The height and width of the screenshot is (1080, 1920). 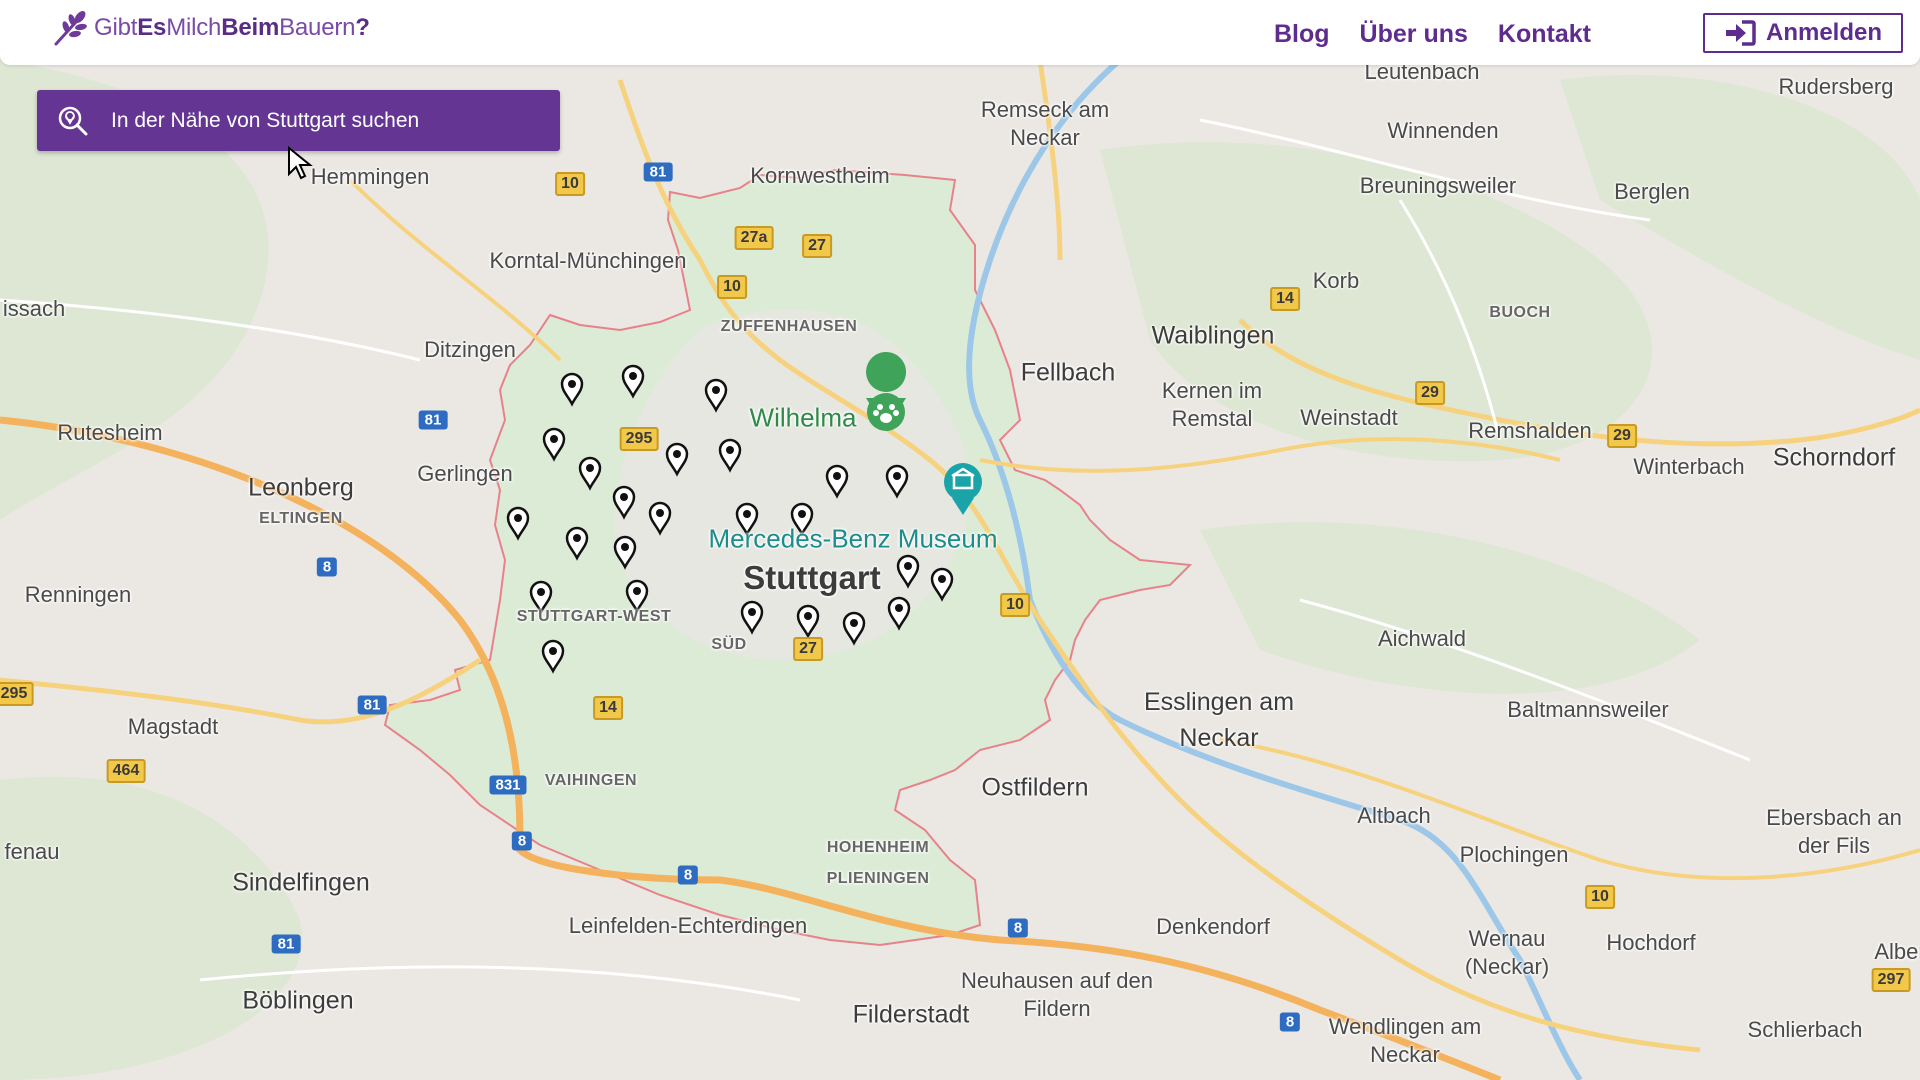 What do you see at coordinates (298, 1000) in the screenshot?
I see `city-label: Böblingen` at bounding box center [298, 1000].